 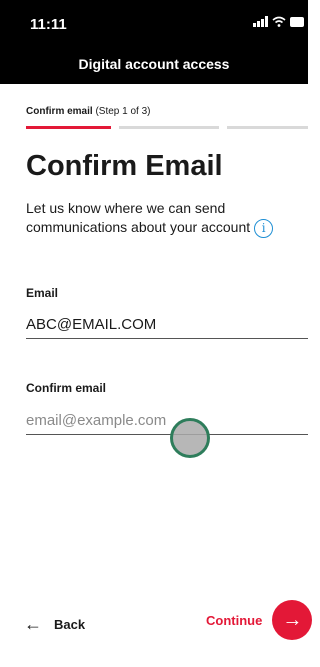 I want to click on wifi-icon, so click(x=279, y=21).